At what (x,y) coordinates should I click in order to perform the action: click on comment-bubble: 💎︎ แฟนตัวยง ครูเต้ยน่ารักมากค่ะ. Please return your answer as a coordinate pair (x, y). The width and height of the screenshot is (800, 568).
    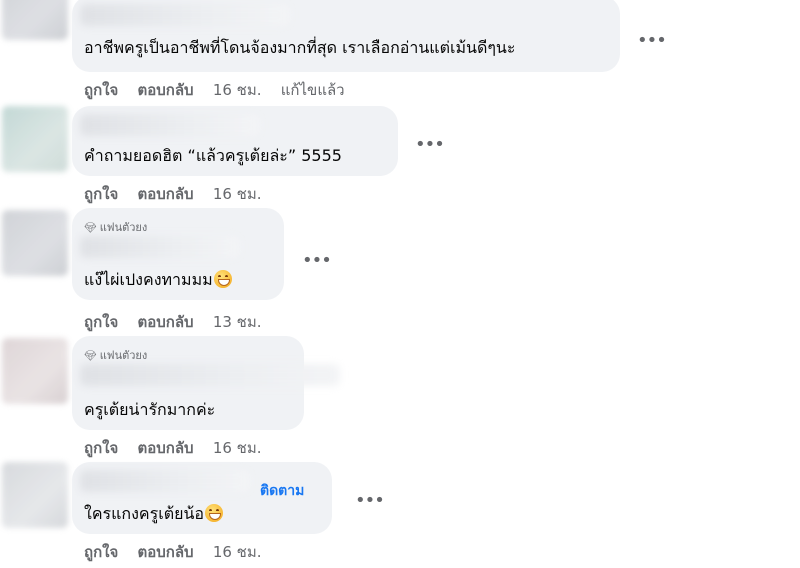
    Looking at the image, I should click on (206, 383).